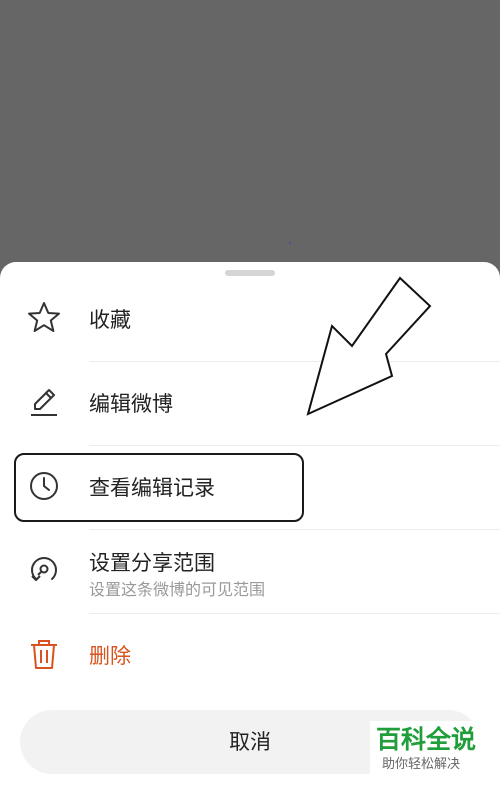  Describe the element at coordinates (152, 563) in the screenshot. I see `menu-item-label: 设置分享范围` at that location.